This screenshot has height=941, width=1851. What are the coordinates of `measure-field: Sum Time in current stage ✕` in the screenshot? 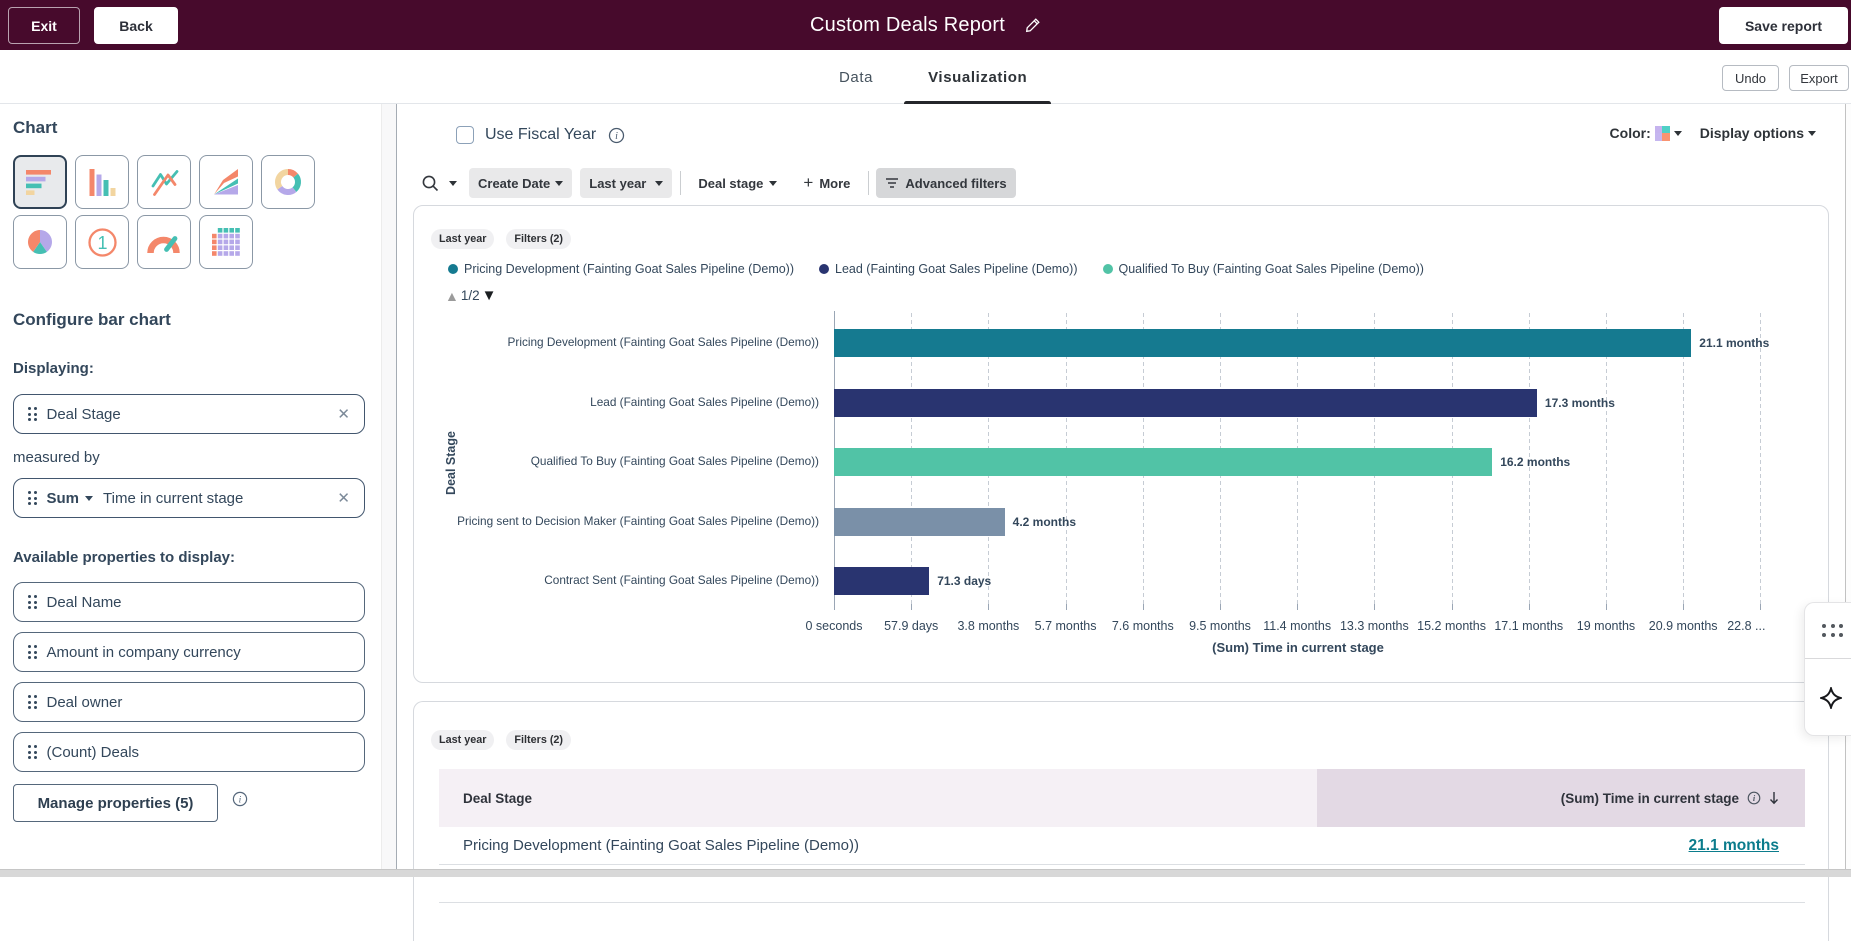 It's located at (189, 498).